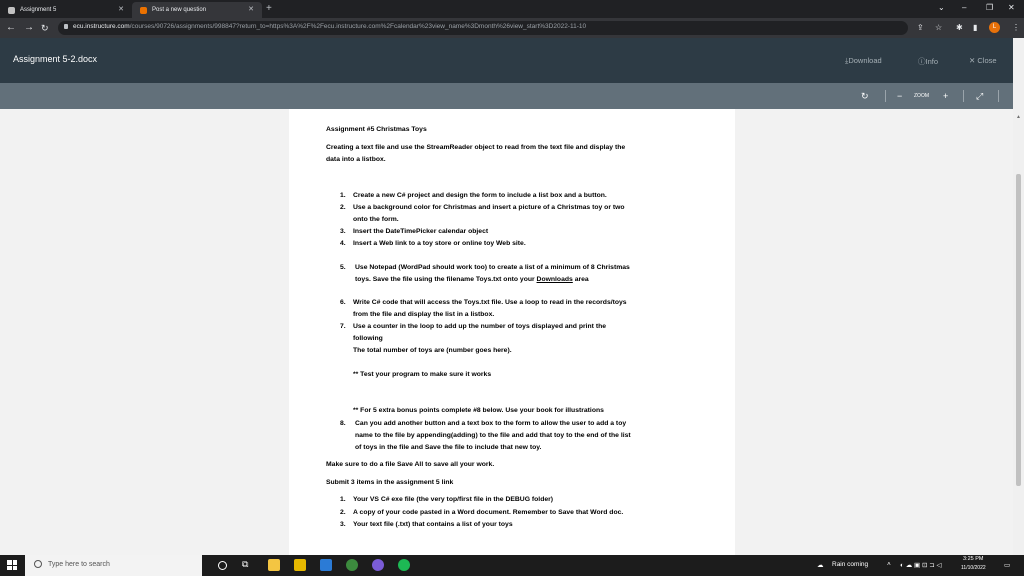 This screenshot has width=1024, height=576. What do you see at coordinates (368, 338) in the screenshot?
I see `step-text: following` at bounding box center [368, 338].